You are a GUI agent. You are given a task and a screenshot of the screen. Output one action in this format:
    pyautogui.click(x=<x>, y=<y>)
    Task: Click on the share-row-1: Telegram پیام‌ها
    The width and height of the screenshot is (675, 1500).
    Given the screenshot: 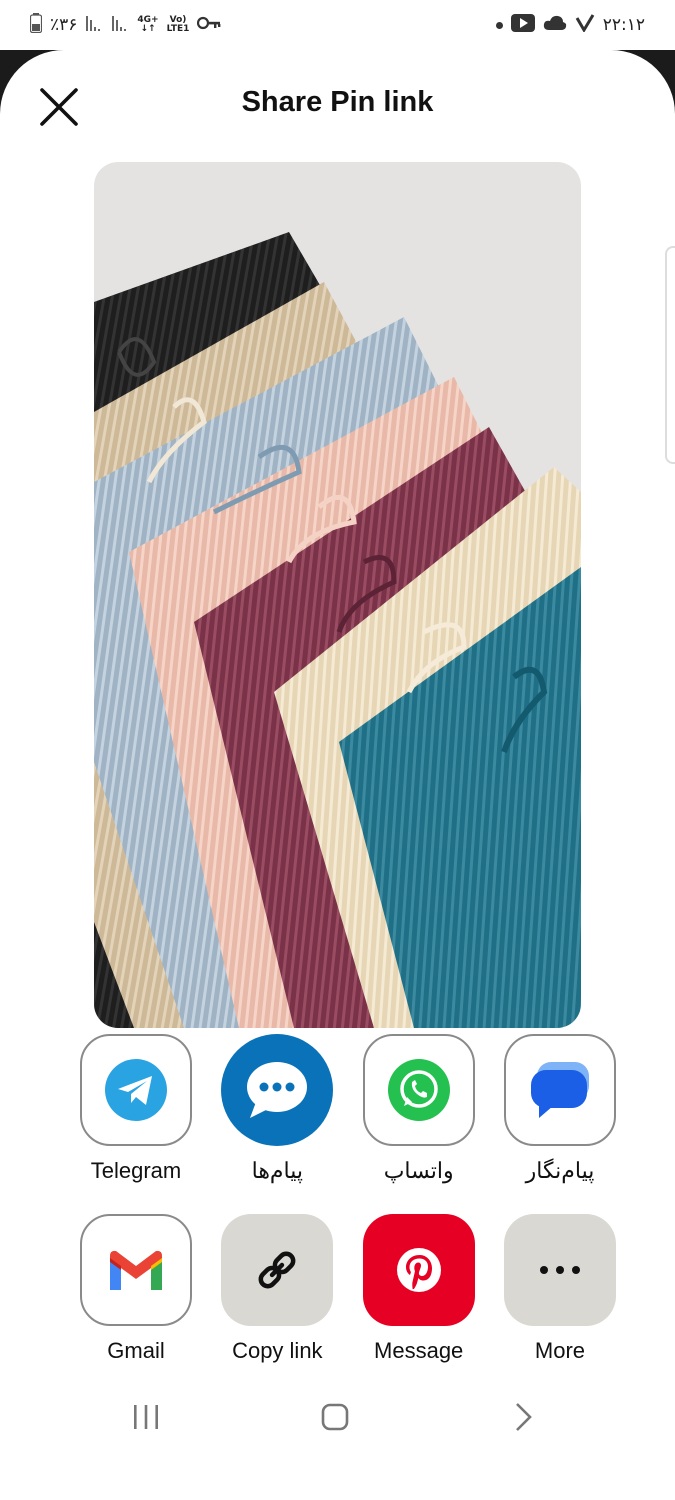 What is the action you would take?
    pyautogui.click(x=348, y=1109)
    